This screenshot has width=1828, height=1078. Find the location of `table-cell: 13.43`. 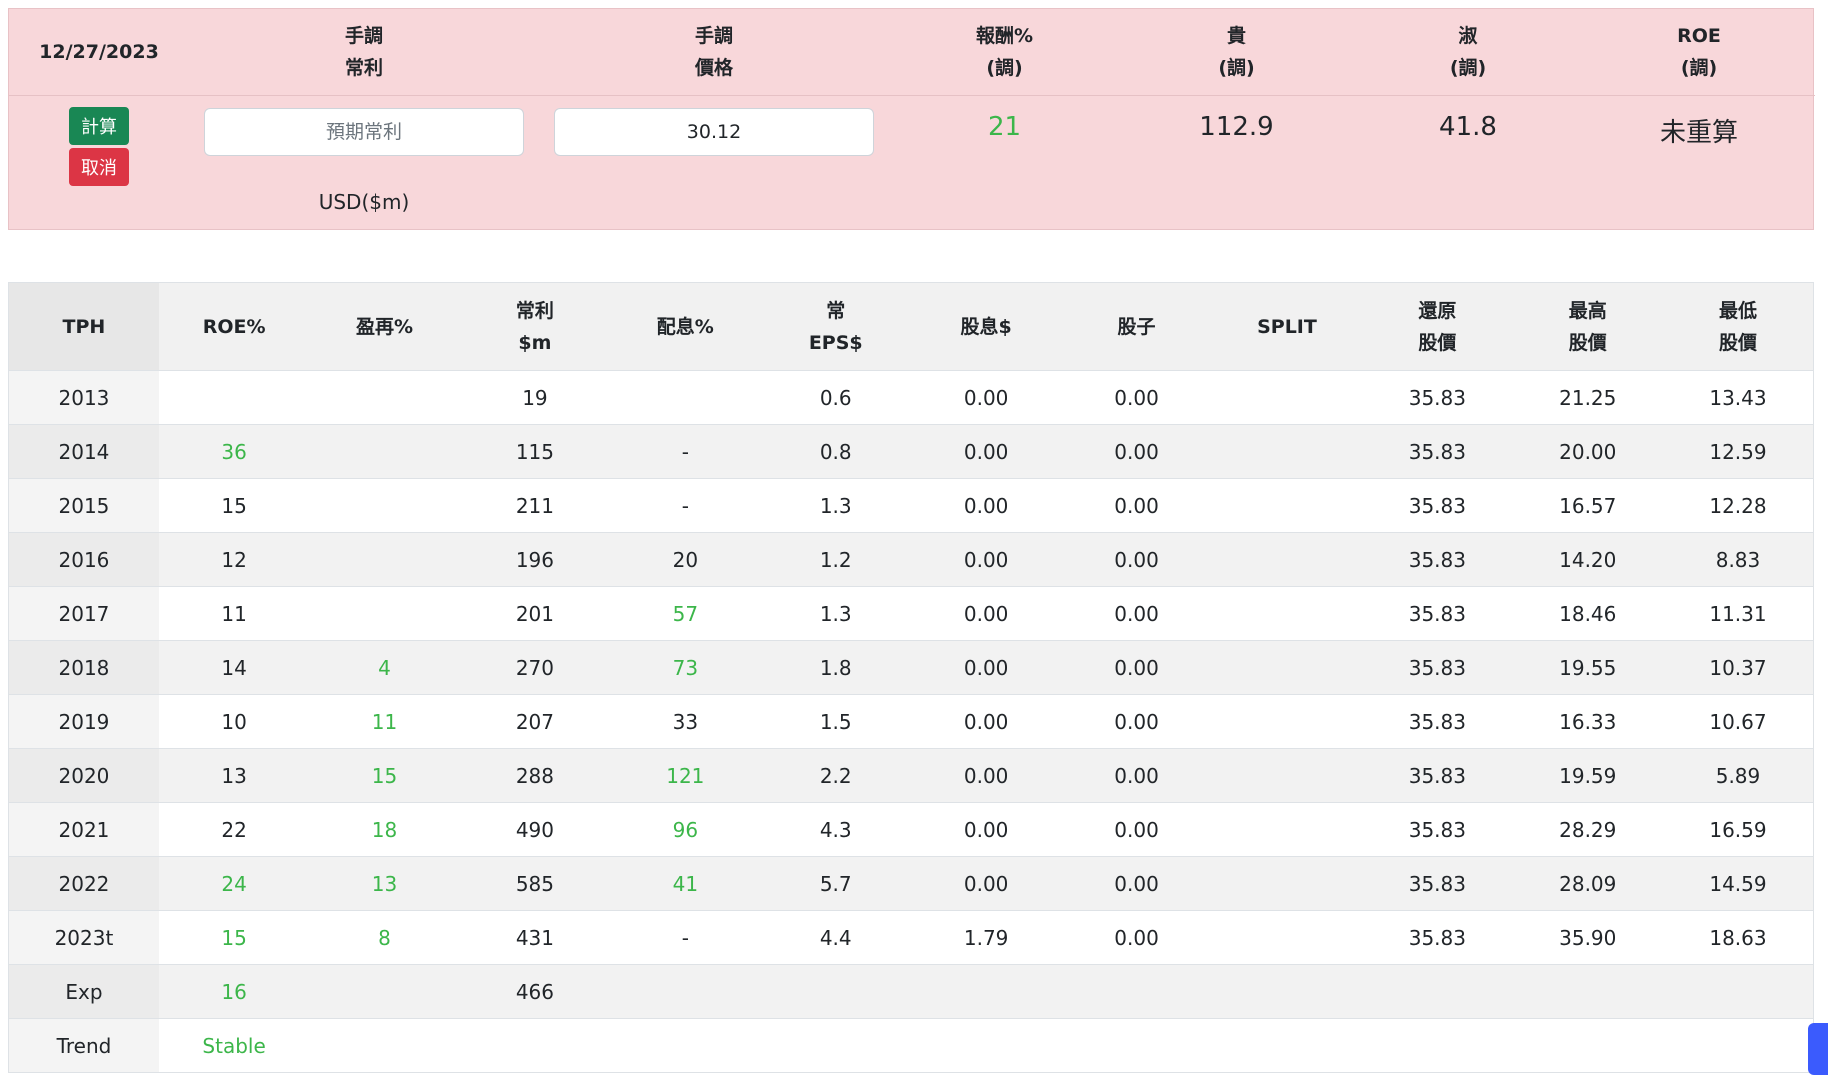

table-cell: 13.43 is located at coordinates (1738, 397).